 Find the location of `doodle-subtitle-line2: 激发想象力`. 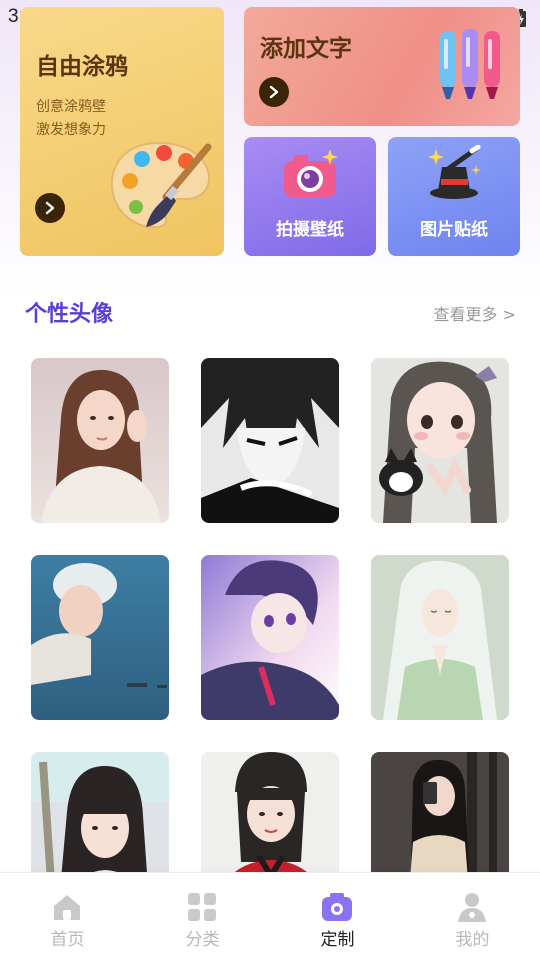

doodle-subtitle-line2: 激发想象力 is located at coordinates (71, 130).